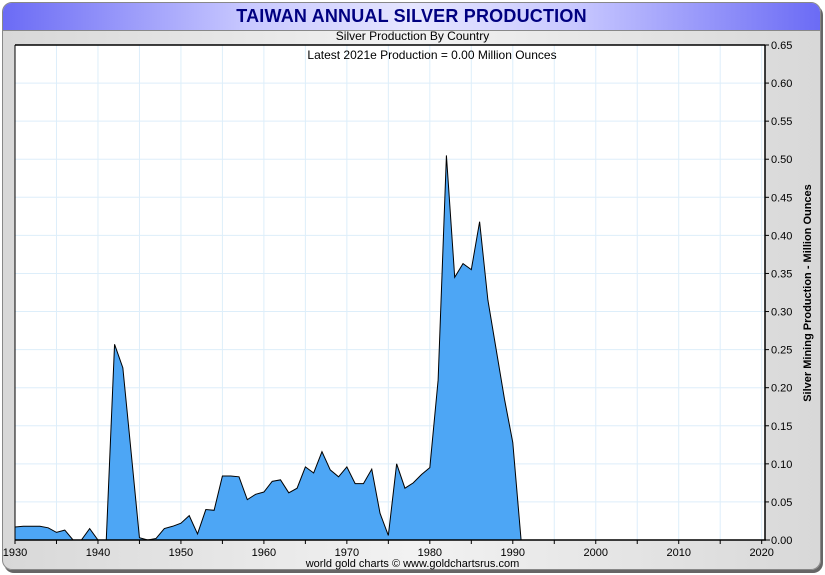 The image size is (825, 575). Describe the element at coordinates (513, 553) in the screenshot. I see `x-tick-label: 1990` at that location.